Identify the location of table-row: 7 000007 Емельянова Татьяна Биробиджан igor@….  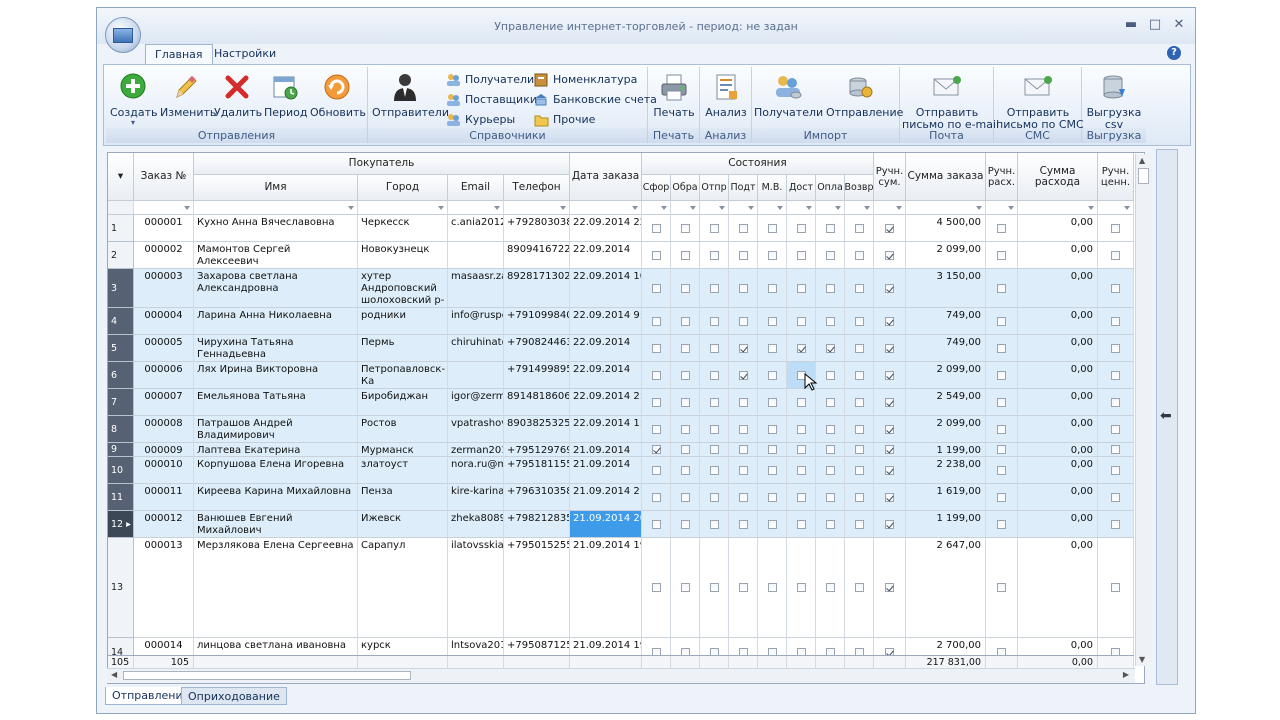
(621, 402).